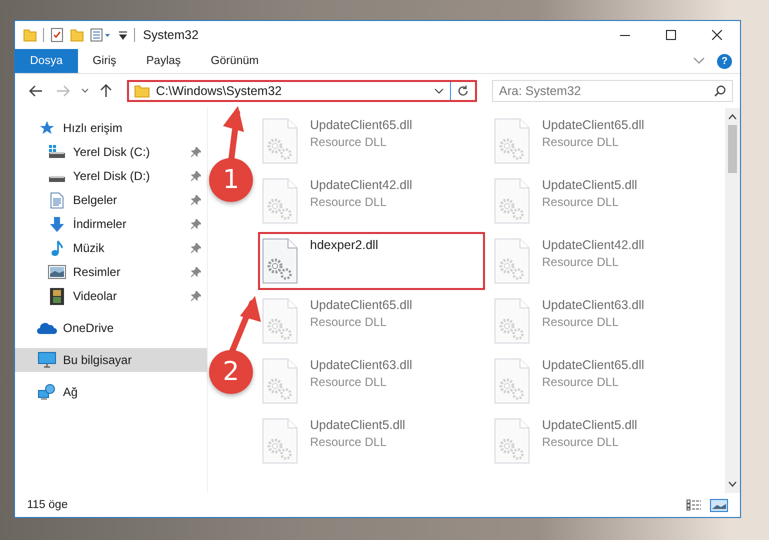  Describe the element at coordinates (732, 484) in the screenshot. I see `scroll-down-icon` at that location.